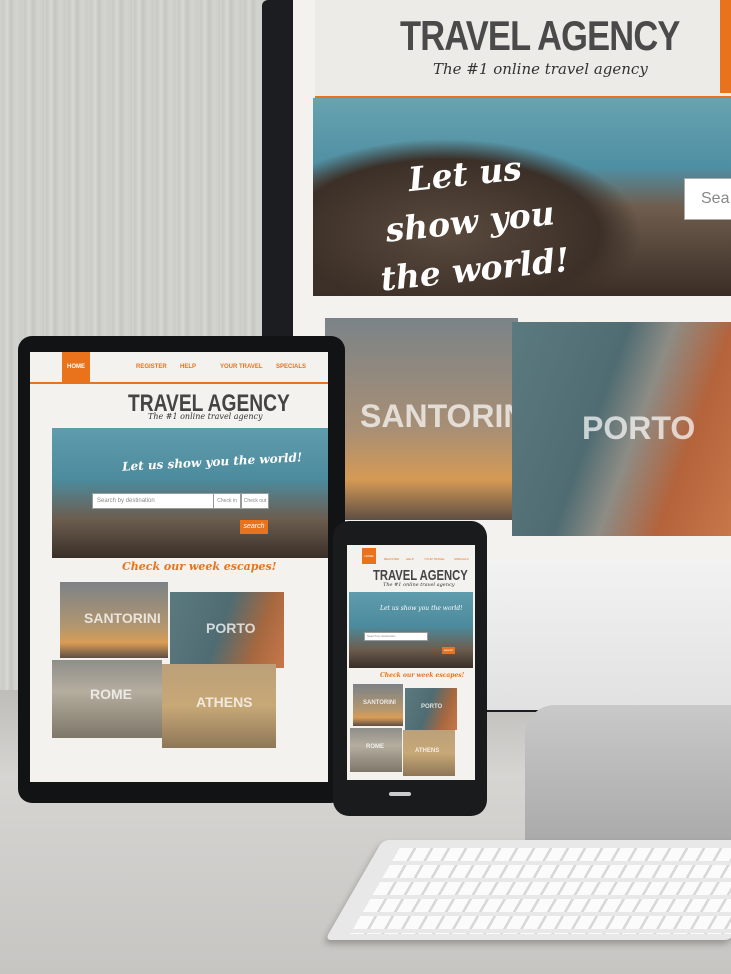  What do you see at coordinates (154, 501) in the screenshot?
I see `tablet-search-input: Search by destination` at bounding box center [154, 501].